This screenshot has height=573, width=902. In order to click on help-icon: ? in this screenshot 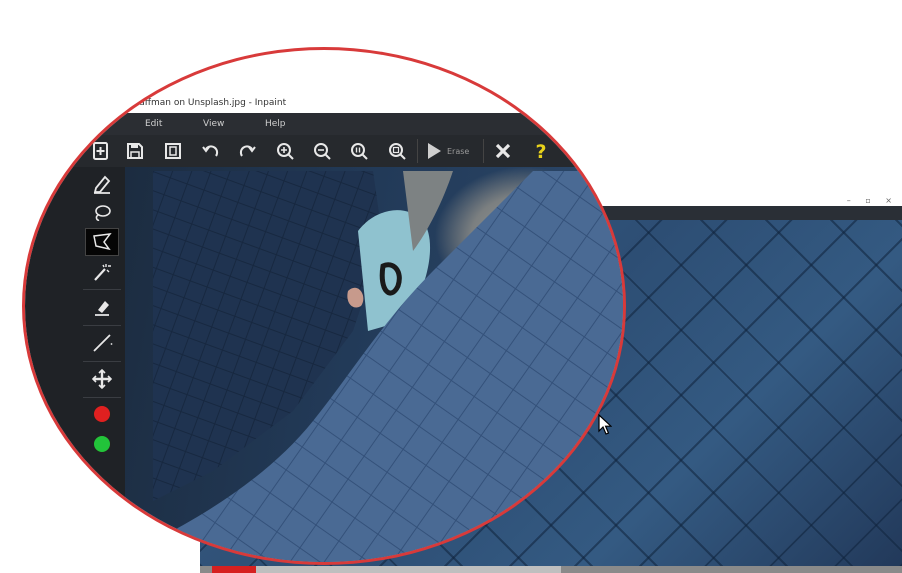, I will do `click(540, 151)`.